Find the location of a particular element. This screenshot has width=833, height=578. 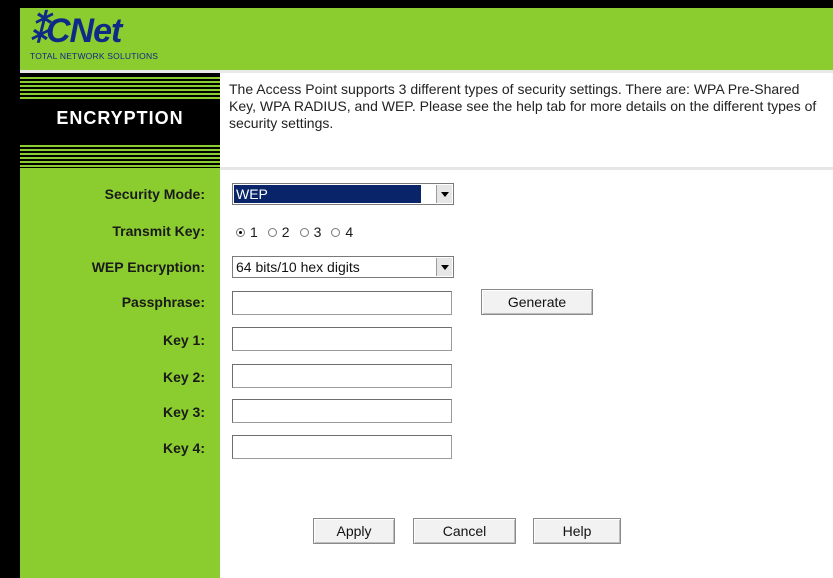

key3-input is located at coordinates (342, 411).